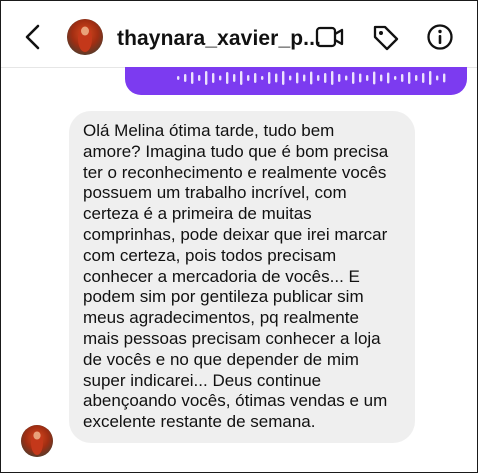 This screenshot has width=478, height=473. I want to click on sender-avatar, so click(37, 441).